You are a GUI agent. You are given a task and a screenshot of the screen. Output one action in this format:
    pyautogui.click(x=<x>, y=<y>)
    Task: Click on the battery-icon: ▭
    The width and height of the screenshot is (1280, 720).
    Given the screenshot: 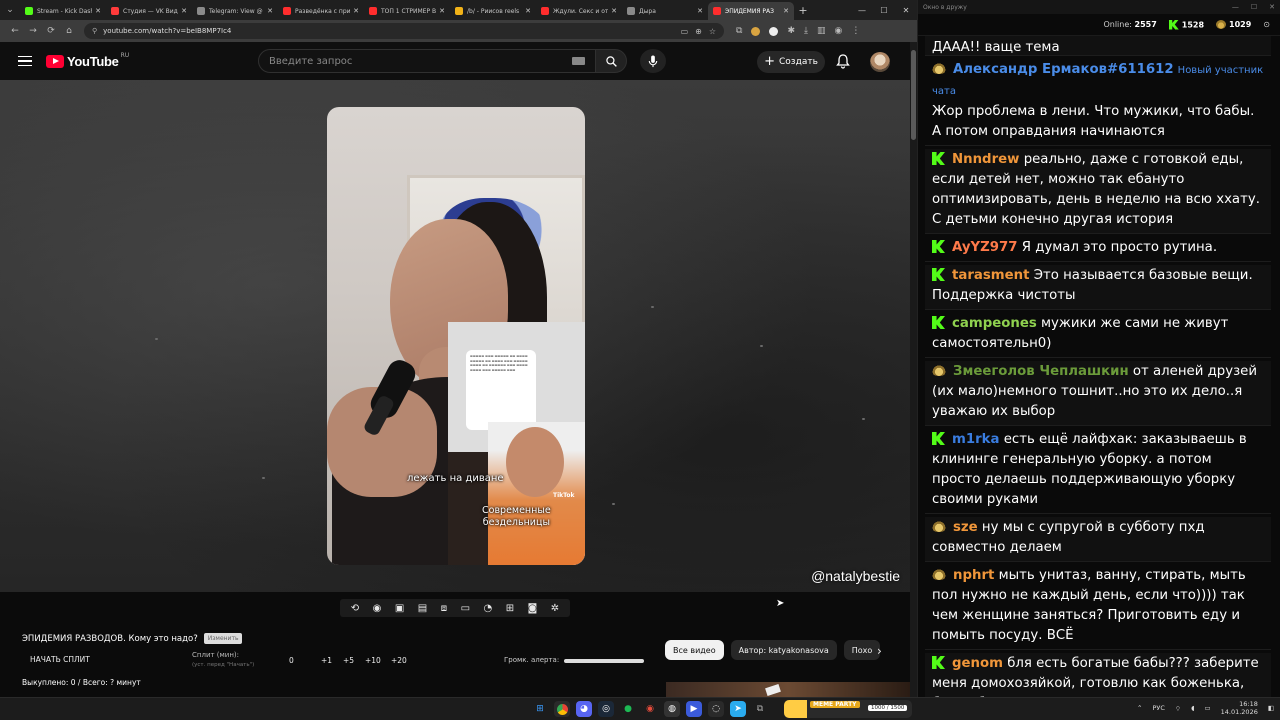 What is the action you would take?
    pyautogui.click(x=1207, y=708)
    